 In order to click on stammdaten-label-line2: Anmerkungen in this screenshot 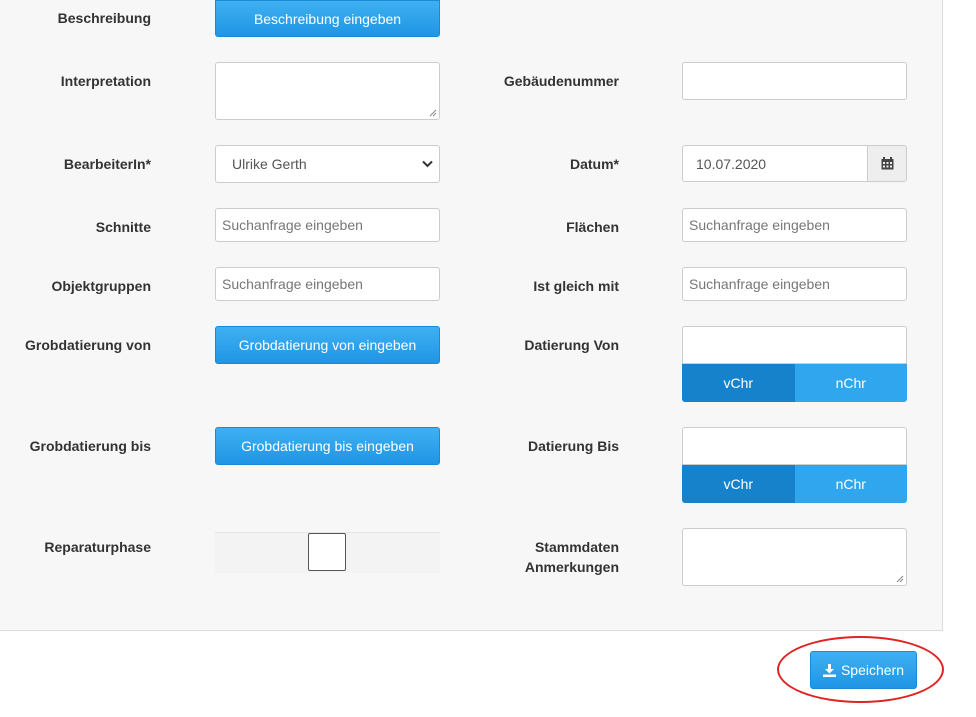, I will do `click(571, 567)`.